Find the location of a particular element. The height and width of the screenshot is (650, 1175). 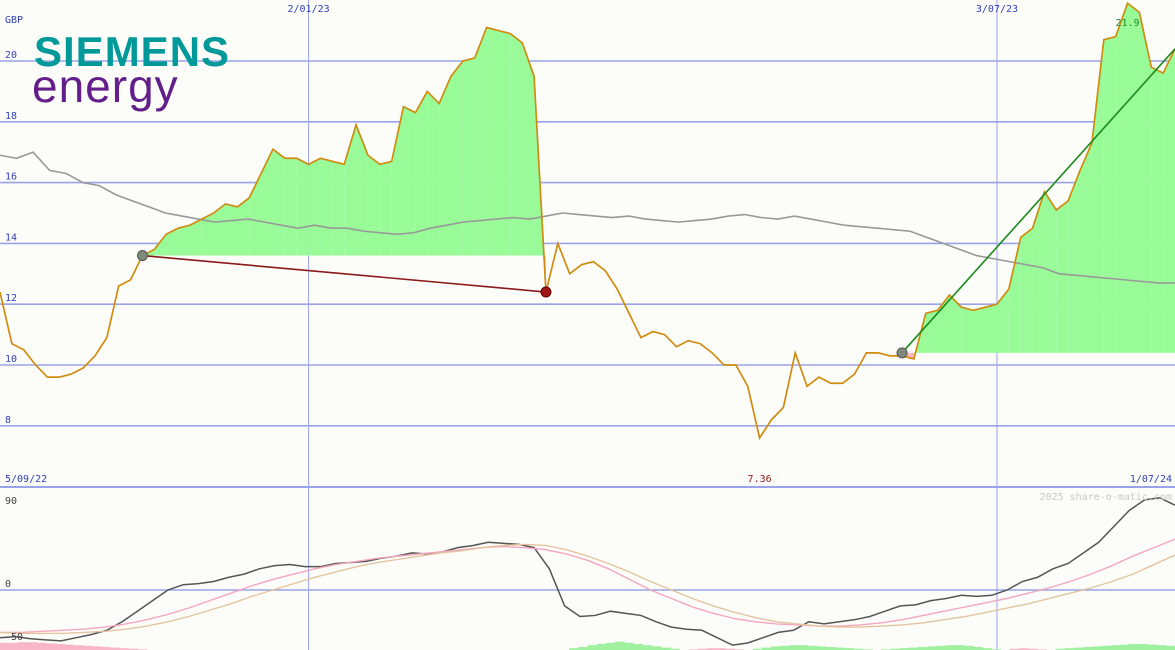

y-tick-label: 12 is located at coordinates (11, 298).